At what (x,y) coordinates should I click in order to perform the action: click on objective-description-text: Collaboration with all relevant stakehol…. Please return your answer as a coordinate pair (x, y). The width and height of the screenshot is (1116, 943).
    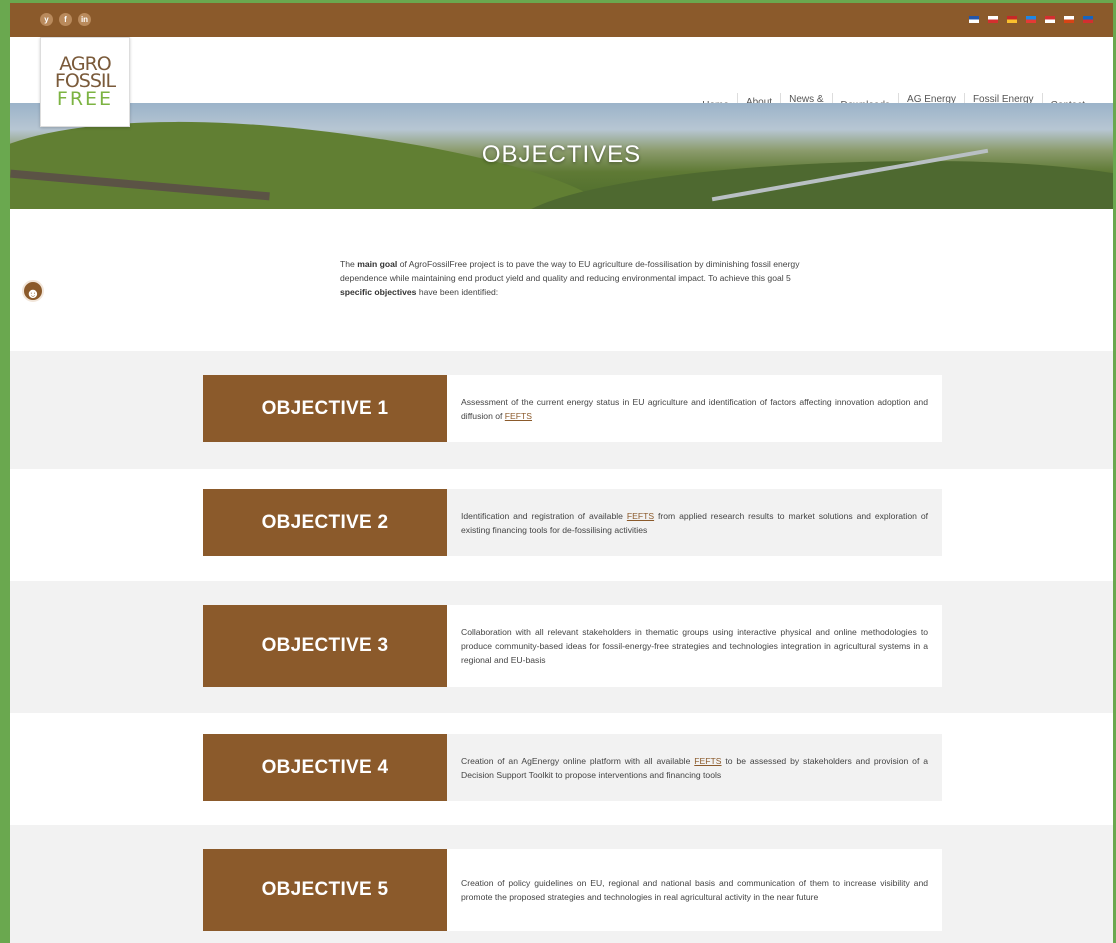
    Looking at the image, I should click on (694, 646).